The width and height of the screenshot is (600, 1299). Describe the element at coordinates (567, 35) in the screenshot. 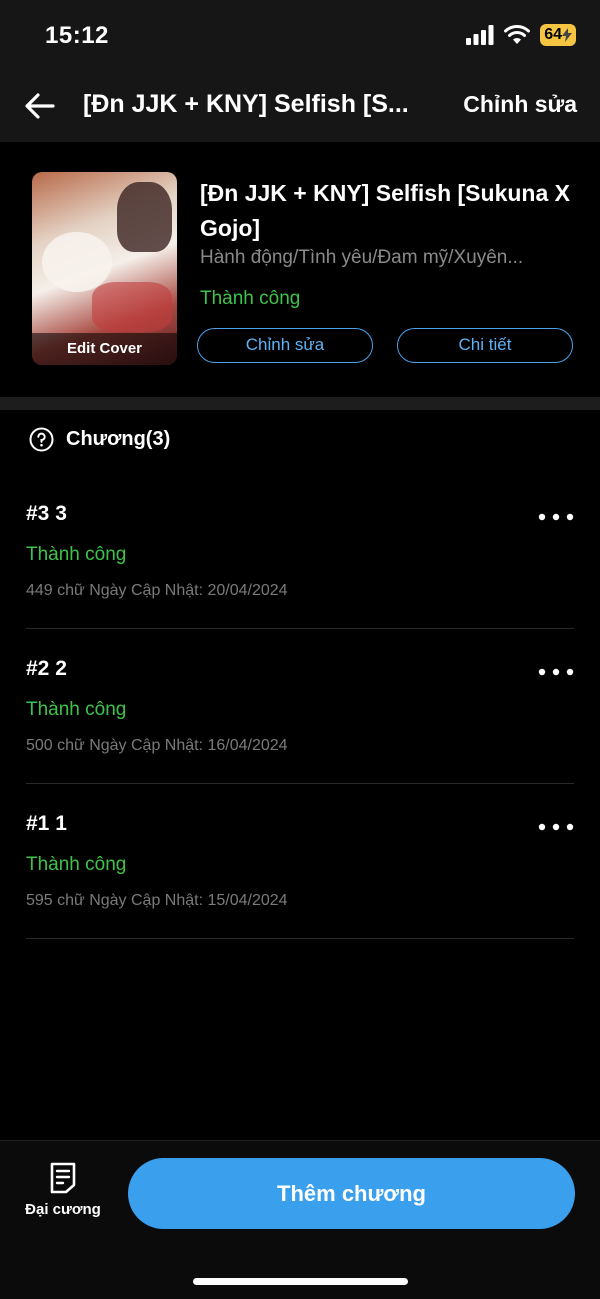

I see `charging-bolt-icon` at that location.